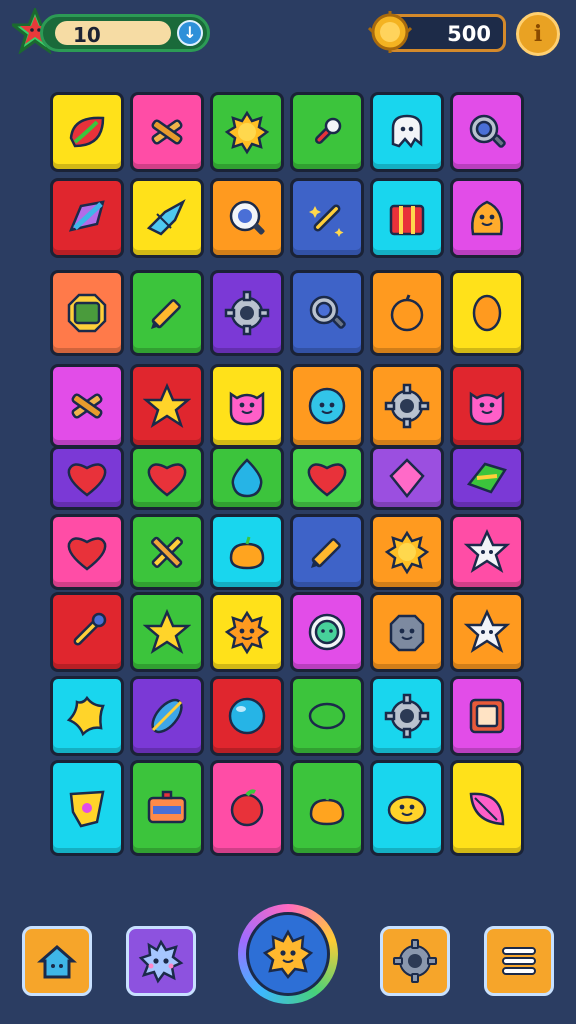 The image size is (576, 1024). I want to click on tile-r1-c2, so click(167, 132).